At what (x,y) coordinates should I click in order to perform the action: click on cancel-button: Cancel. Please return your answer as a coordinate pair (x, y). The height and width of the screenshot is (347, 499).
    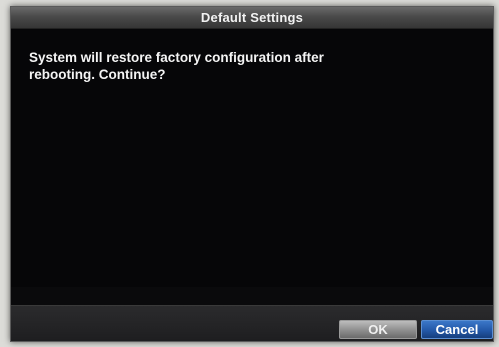
    Looking at the image, I should click on (457, 329).